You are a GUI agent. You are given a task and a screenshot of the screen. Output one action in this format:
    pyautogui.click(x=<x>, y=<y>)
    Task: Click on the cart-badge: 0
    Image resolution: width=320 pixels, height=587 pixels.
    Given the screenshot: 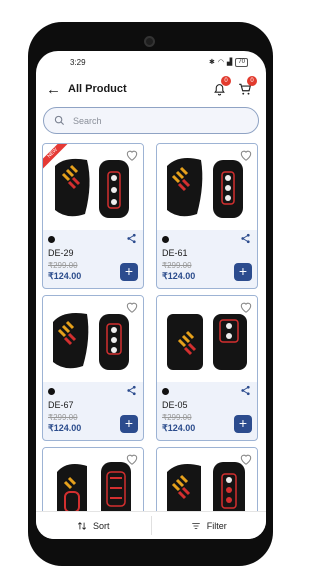 What is the action you would take?
    pyautogui.click(x=252, y=81)
    